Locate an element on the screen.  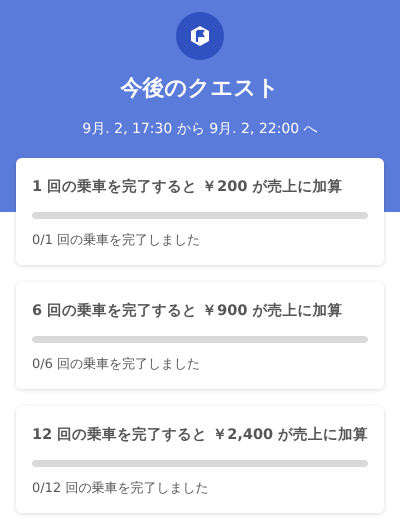
quest-goal: 12 回の乗車を完了すると ￥2,400 が売上に加算 is located at coordinates (200, 434).